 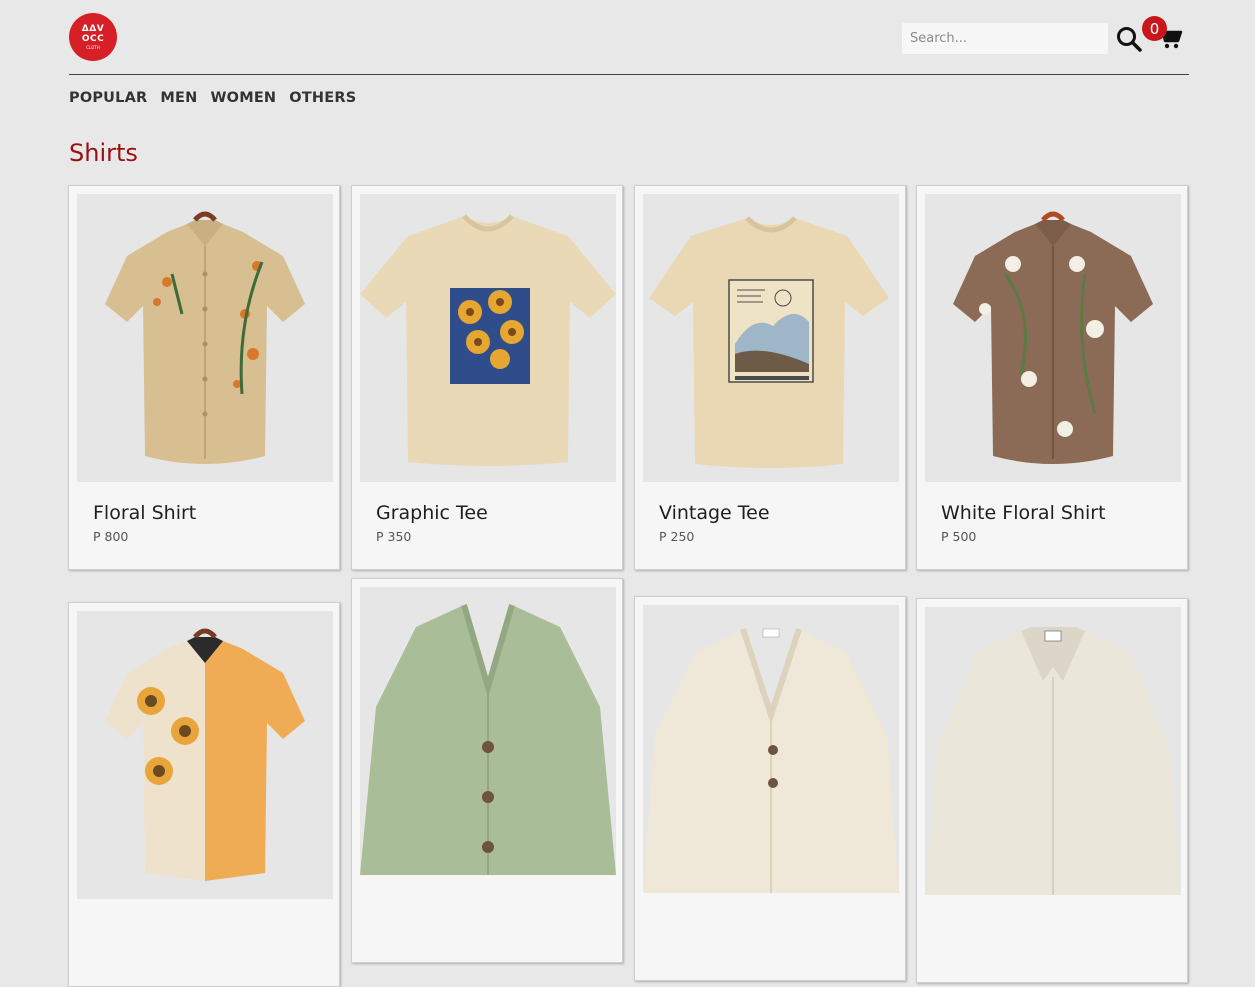 I want to click on site-header: ΔΔV OCC CLOTH 0, so click(x=629, y=37).